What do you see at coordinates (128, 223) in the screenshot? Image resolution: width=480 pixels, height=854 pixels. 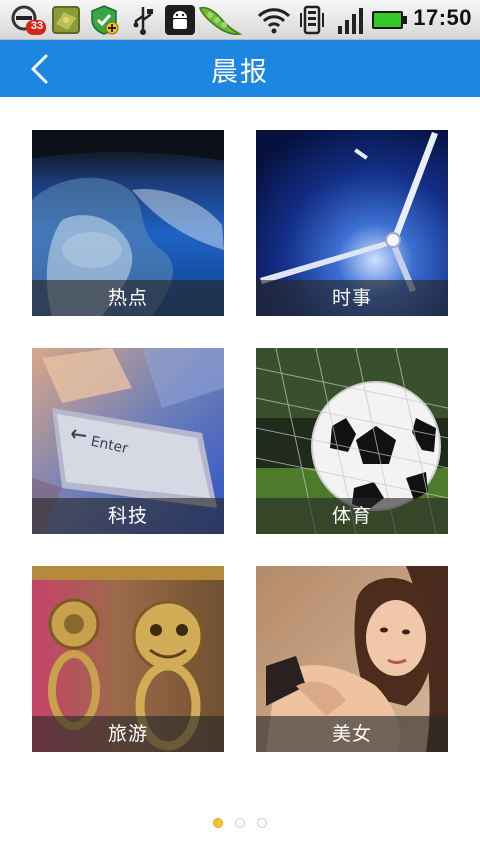 I see `tile-hot: 热点` at bounding box center [128, 223].